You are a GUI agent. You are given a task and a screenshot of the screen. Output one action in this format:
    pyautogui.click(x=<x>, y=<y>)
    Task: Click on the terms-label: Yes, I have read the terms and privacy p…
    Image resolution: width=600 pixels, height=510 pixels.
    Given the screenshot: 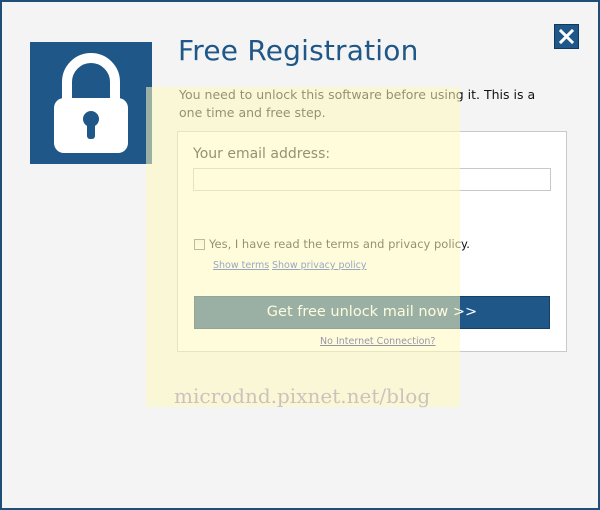 What is the action you would take?
    pyautogui.click(x=339, y=244)
    